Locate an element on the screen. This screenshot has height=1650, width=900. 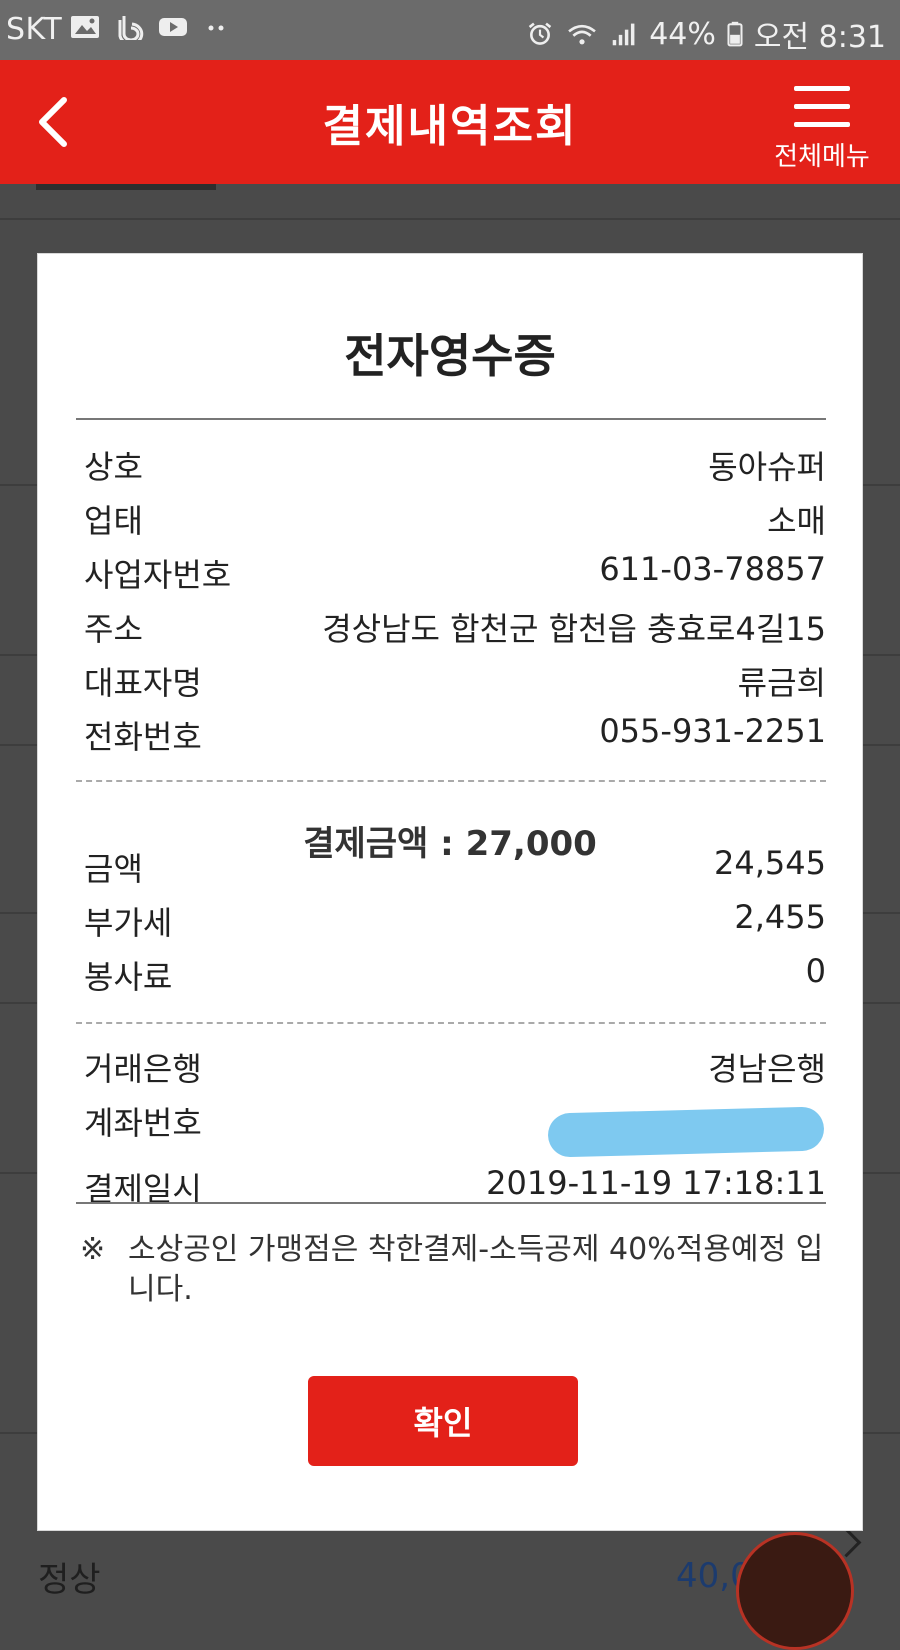
clock: 오전 8:31 is located at coordinates (819, 37).